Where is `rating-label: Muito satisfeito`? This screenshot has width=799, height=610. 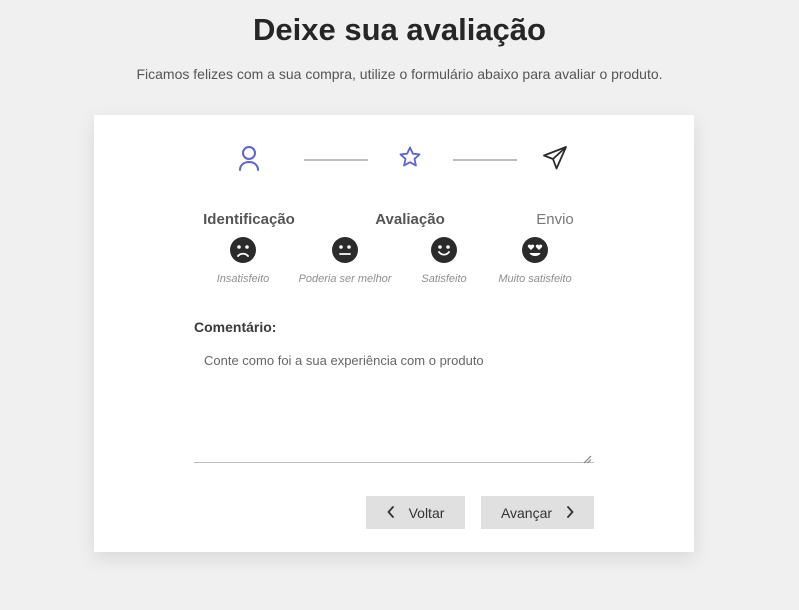 rating-label: Muito satisfeito is located at coordinates (535, 279).